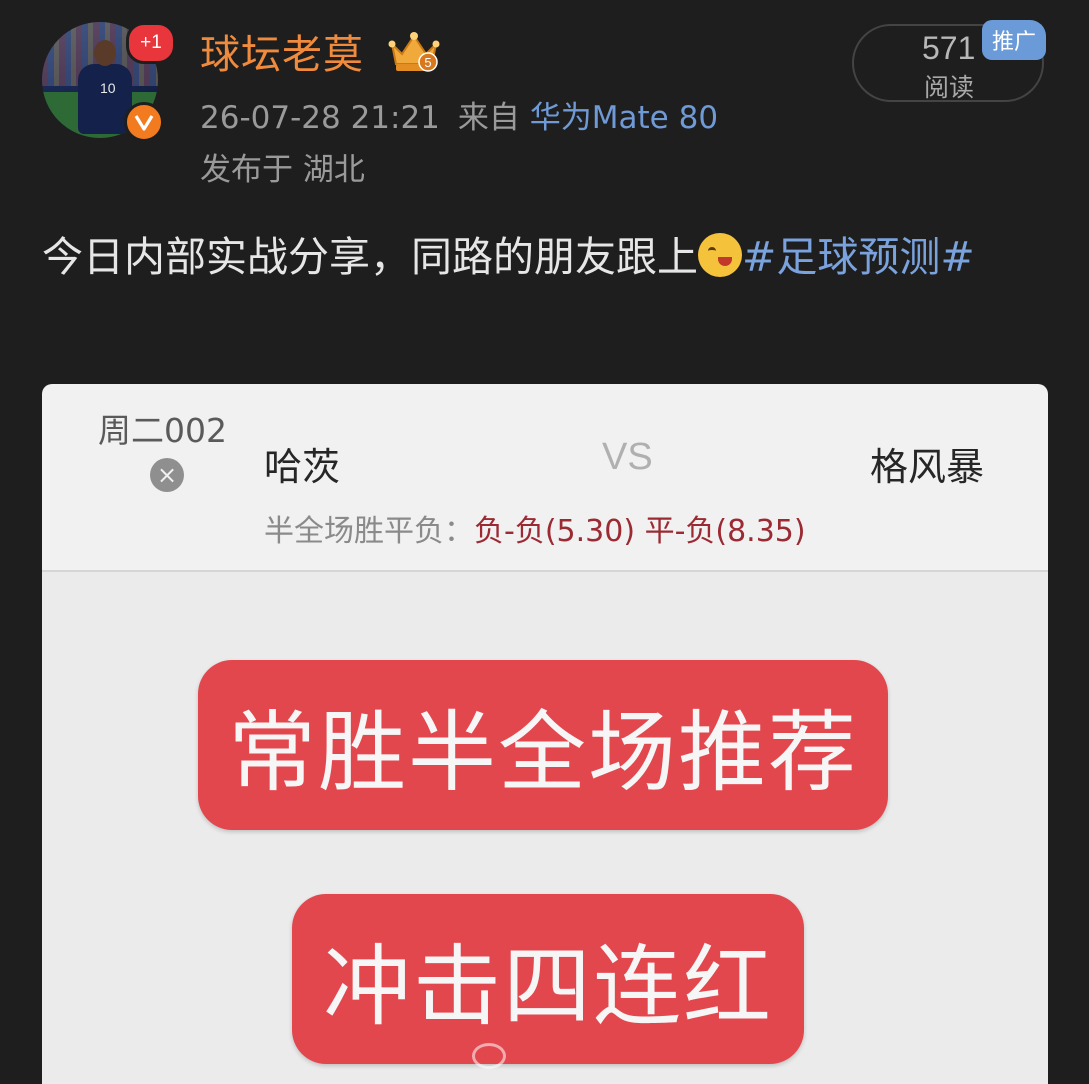 This screenshot has width=1089, height=1084. Describe the element at coordinates (640, 531) in the screenshot. I see `bet-picks: 负-负(5.30) 平-负(8.35)` at that location.